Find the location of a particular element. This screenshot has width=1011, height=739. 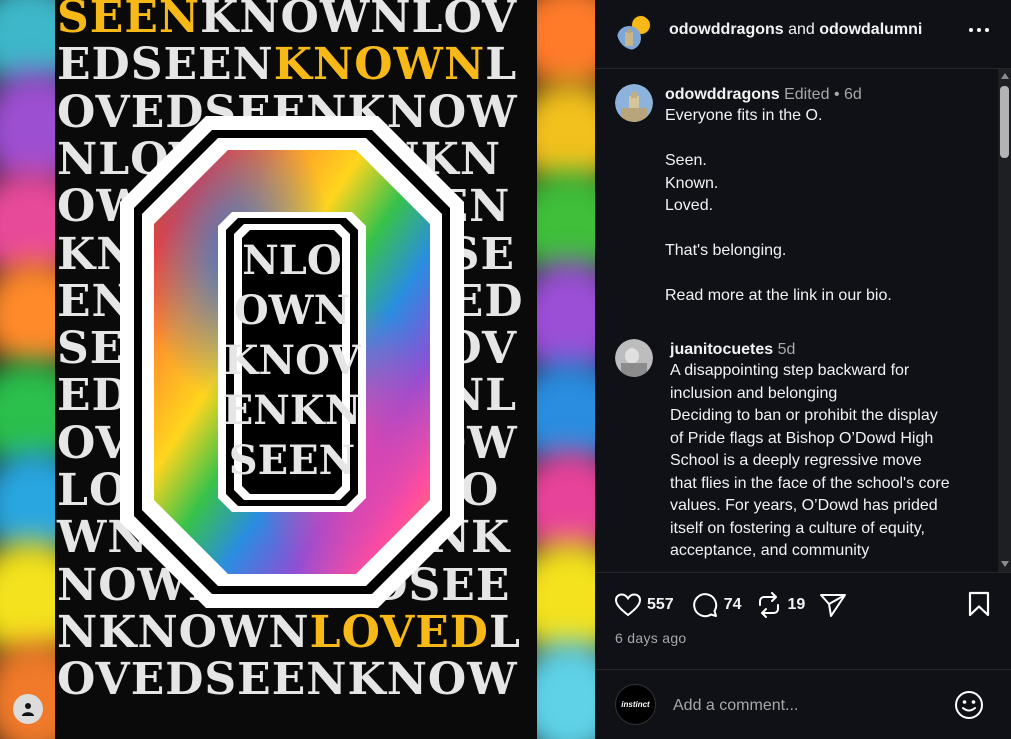

inner-word: KNOV is located at coordinates (292, 360).